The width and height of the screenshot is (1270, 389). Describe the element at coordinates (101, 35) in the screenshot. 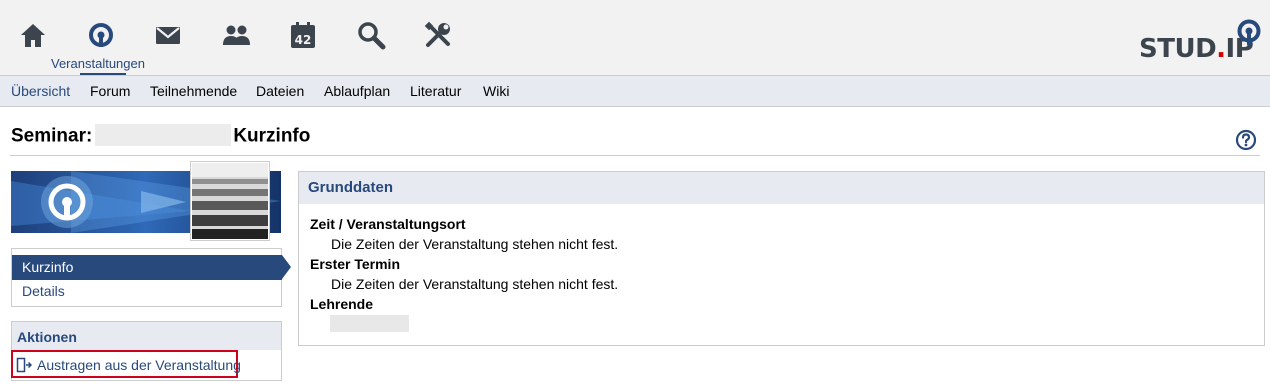

I see `courses-icon` at that location.